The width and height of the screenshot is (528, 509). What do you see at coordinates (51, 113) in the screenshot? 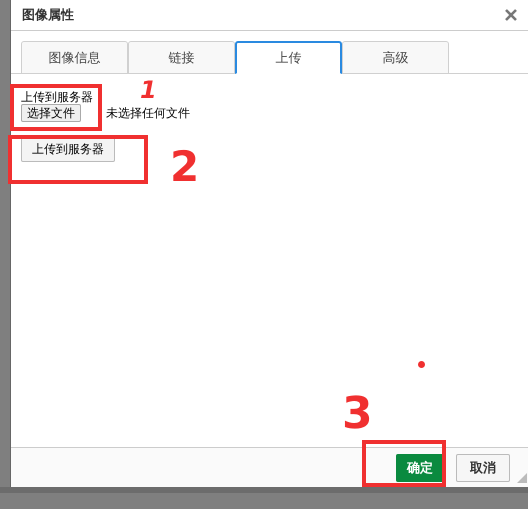
I see `choose-file-button: 选择文件` at bounding box center [51, 113].